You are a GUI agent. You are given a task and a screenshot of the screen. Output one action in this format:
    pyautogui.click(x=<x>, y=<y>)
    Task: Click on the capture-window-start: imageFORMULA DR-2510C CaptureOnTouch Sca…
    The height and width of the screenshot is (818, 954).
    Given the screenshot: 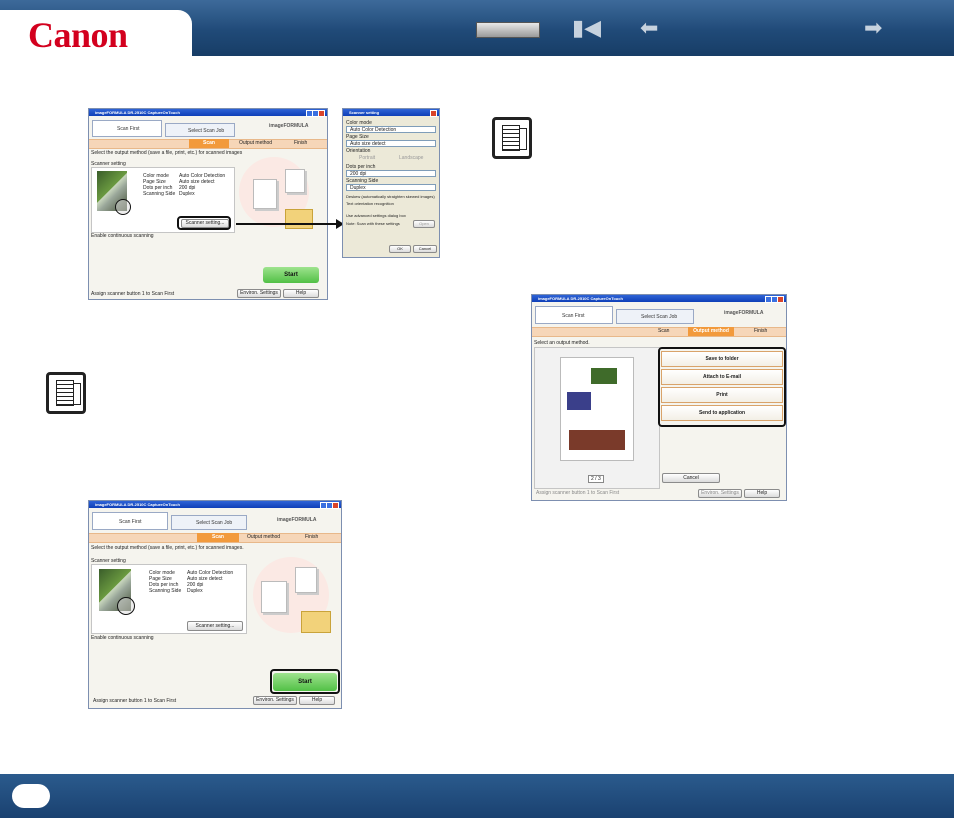 What is the action you would take?
    pyautogui.click(x=215, y=604)
    